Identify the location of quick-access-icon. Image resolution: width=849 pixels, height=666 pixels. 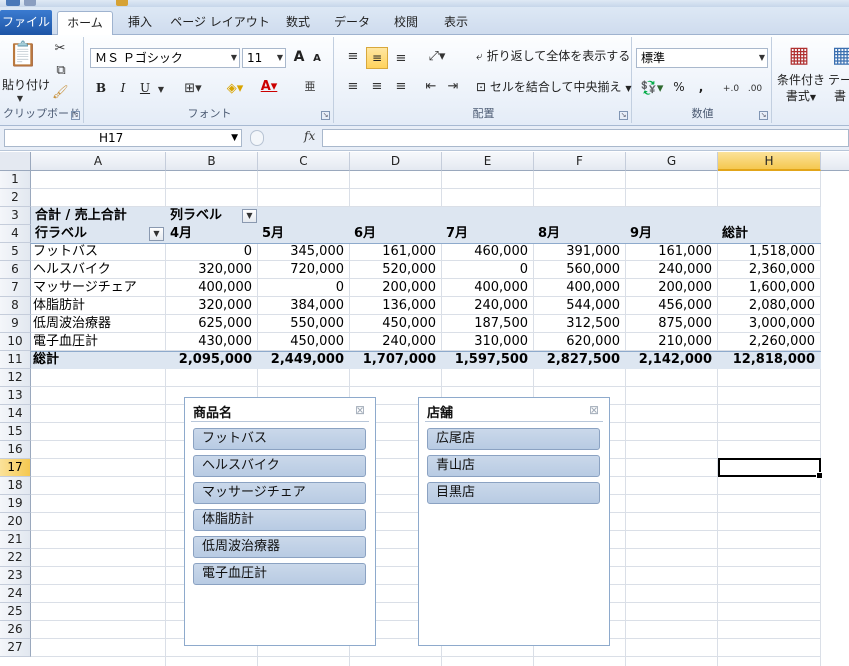
(122, 3).